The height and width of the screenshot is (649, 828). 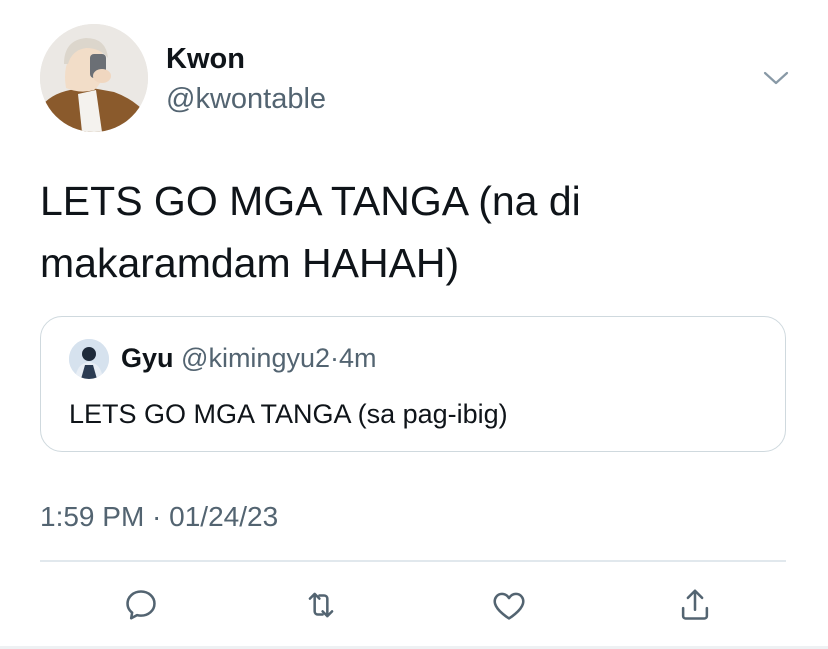 I want to click on divider, so click(x=413, y=561).